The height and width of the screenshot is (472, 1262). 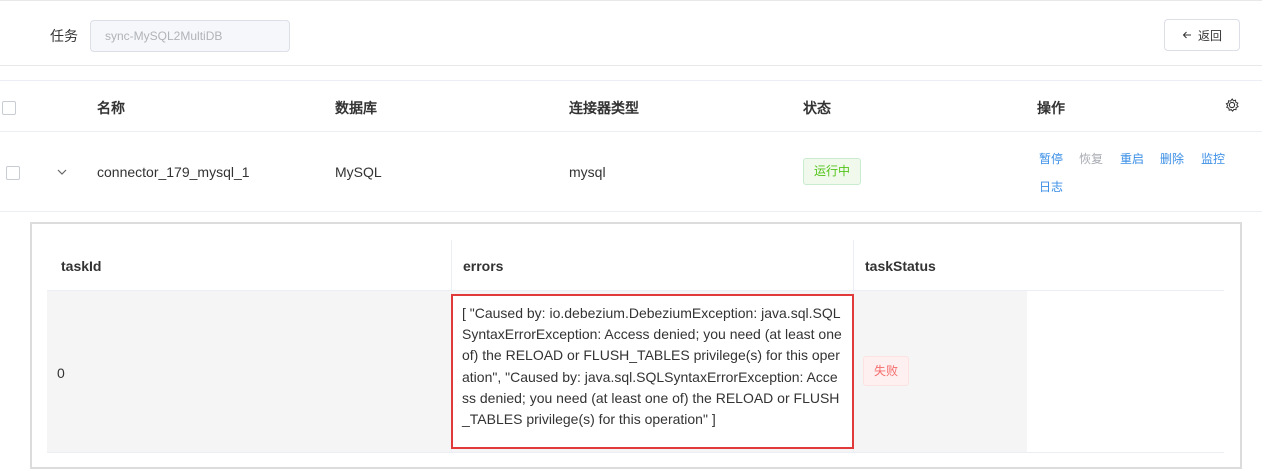 What do you see at coordinates (832, 171) in the screenshot?
I see `status-badge: 运行中` at bounding box center [832, 171].